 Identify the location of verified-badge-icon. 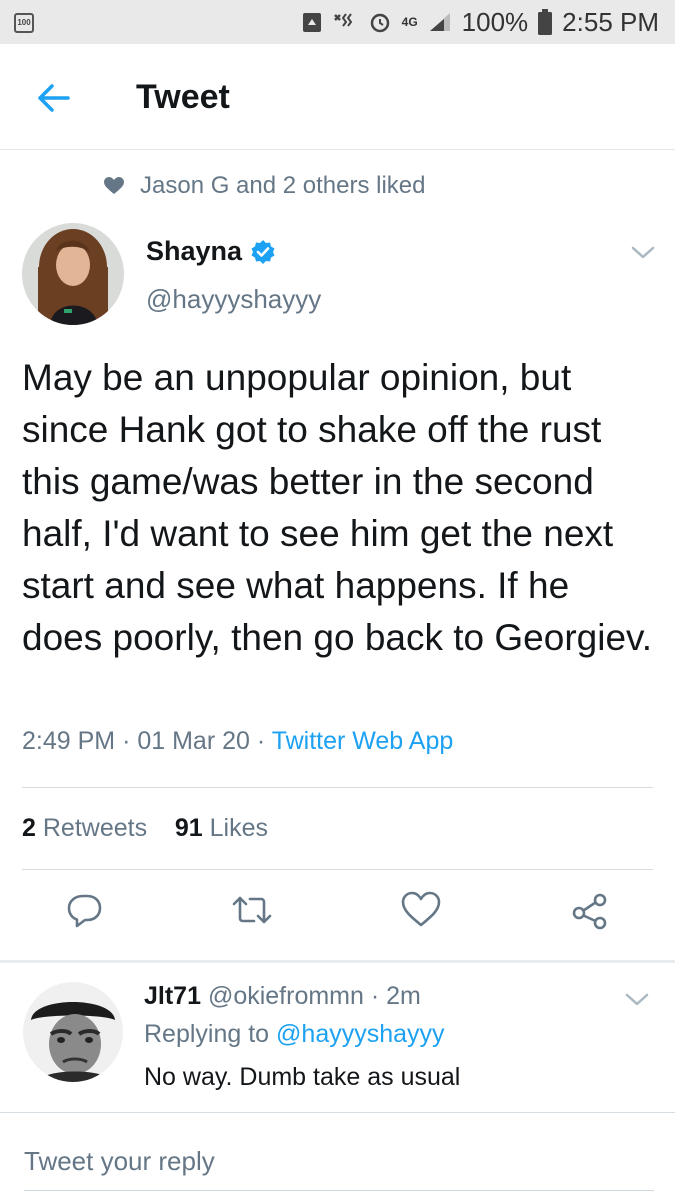
(263, 251).